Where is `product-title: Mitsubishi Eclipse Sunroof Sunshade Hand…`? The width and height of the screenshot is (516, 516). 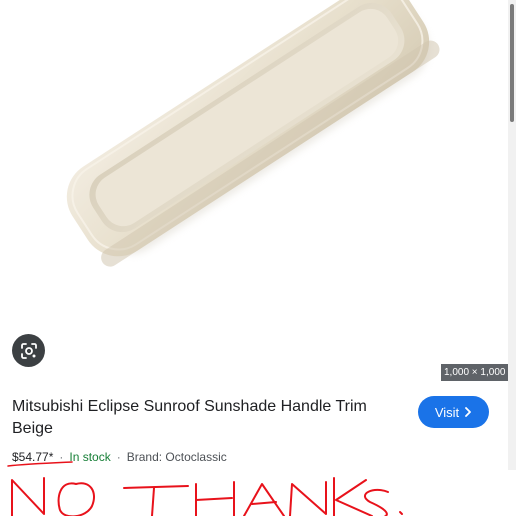
product-title: Mitsubishi Eclipse Sunroof Sunshade Hand… is located at coordinates (207, 418).